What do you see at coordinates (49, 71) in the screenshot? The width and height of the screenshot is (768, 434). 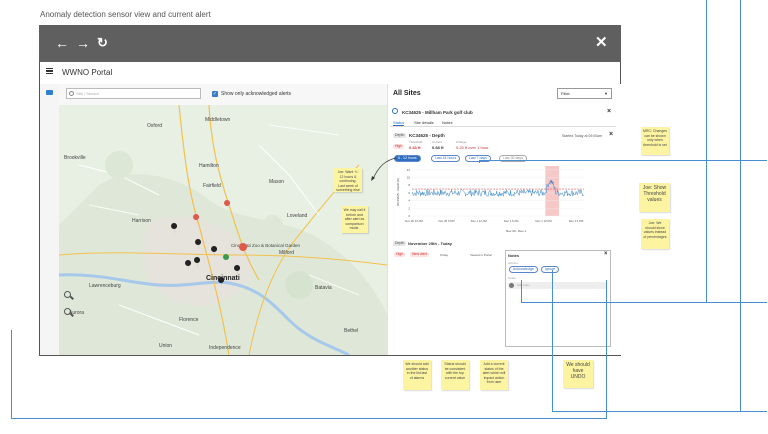 I see `hamburger-menu-icon` at bounding box center [49, 71].